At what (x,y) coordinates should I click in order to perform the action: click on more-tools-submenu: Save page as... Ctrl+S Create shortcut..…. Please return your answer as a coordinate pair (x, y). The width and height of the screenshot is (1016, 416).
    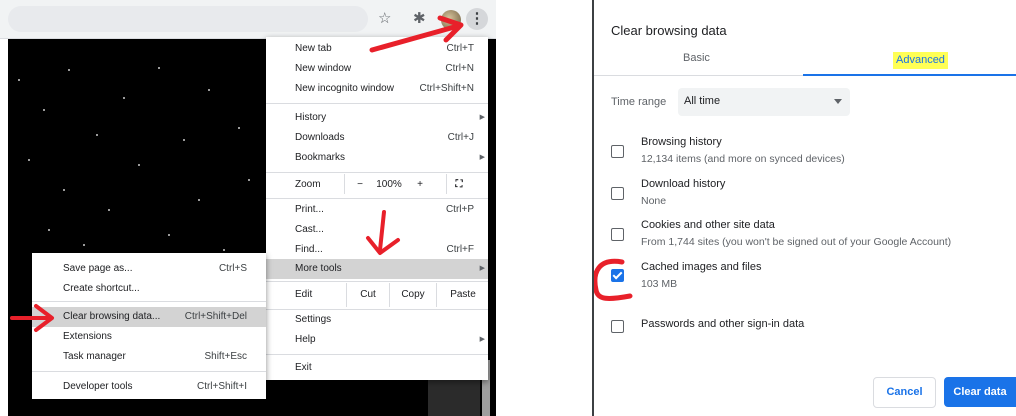
    Looking at the image, I should click on (149, 326).